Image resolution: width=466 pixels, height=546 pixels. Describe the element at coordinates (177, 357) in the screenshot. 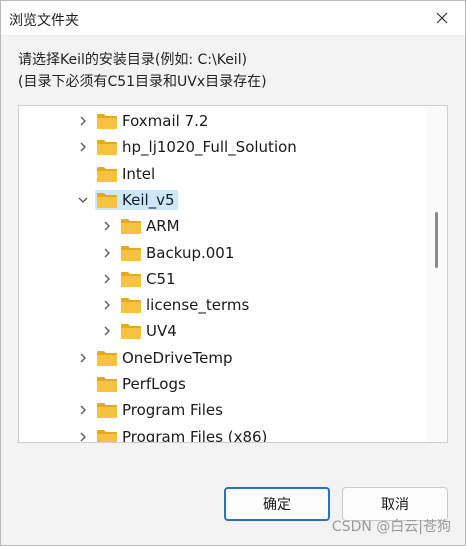

I see `tree-item-label: OneDriveTemp` at that location.